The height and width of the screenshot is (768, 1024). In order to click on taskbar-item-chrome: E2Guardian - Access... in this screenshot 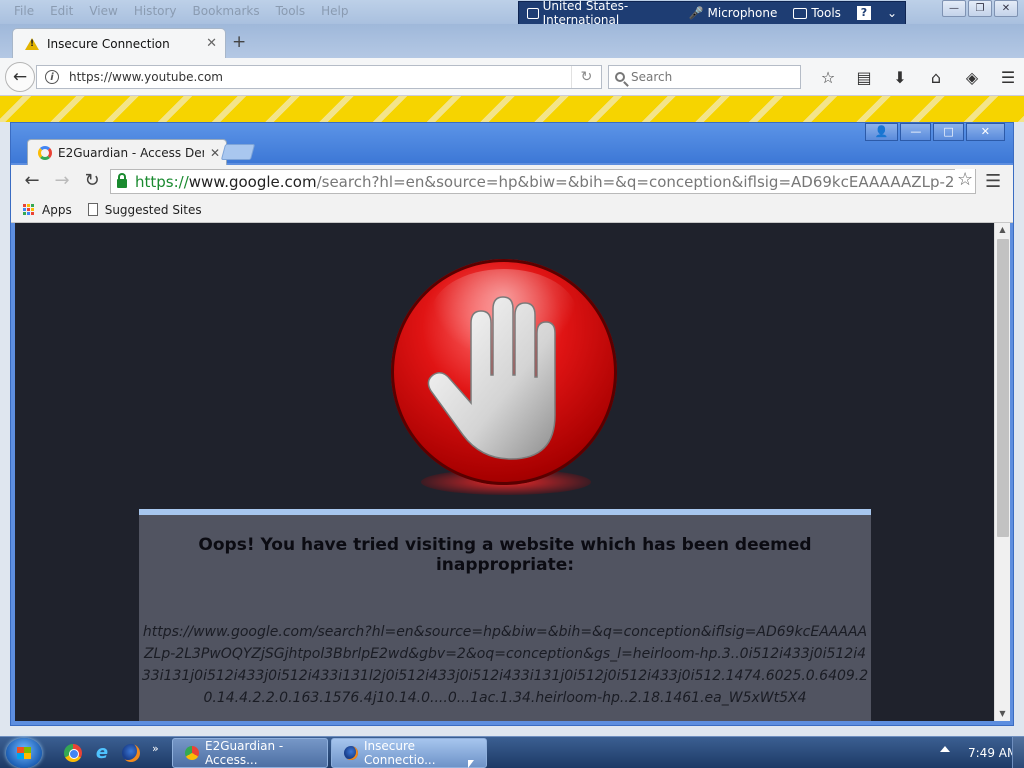, I will do `click(250, 753)`.